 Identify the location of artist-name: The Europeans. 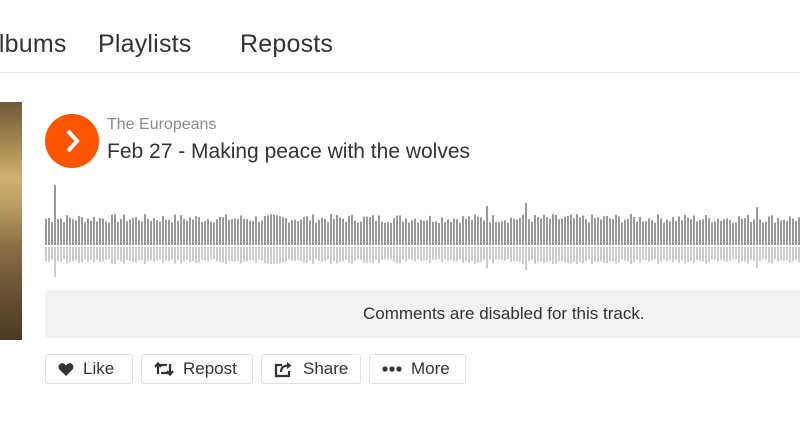
(161, 125).